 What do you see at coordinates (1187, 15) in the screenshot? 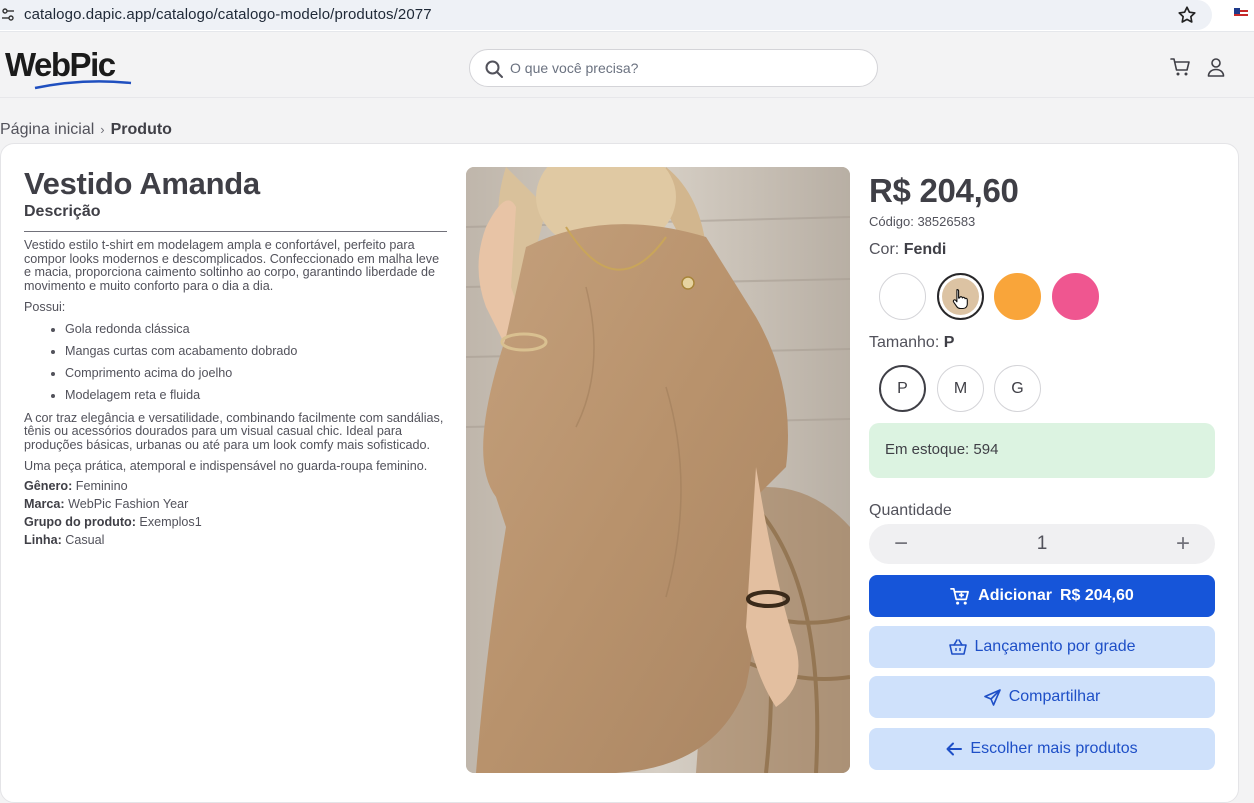
I see `bookmark-star-icon` at bounding box center [1187, 15].